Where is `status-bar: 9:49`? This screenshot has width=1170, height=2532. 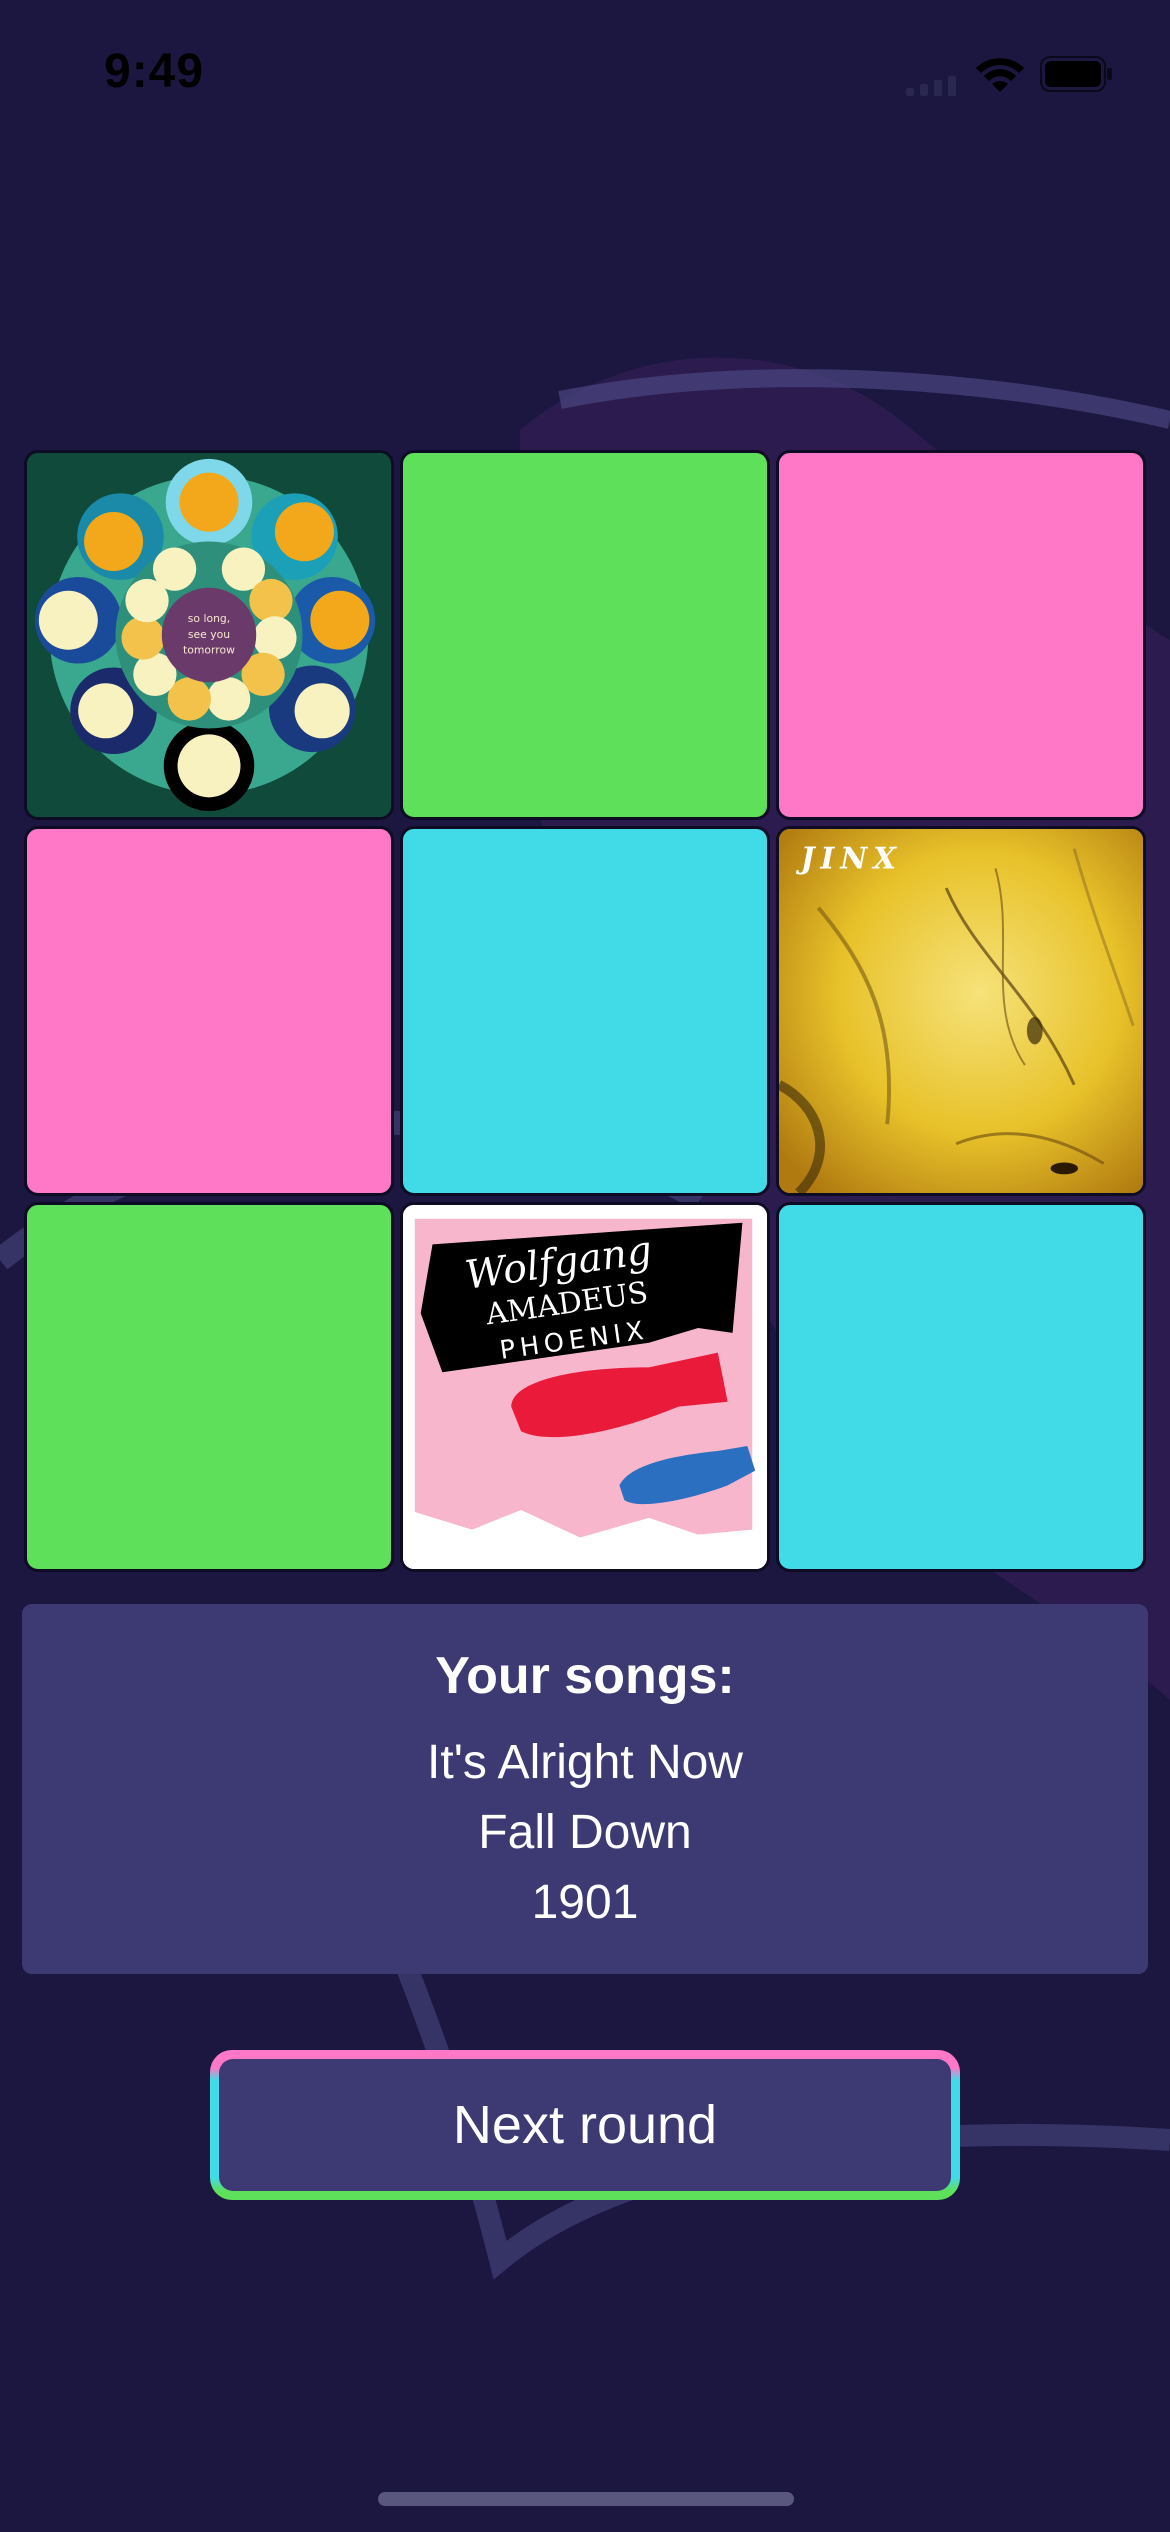
status-bar: 9:49 is located at coordinates (585, 70).